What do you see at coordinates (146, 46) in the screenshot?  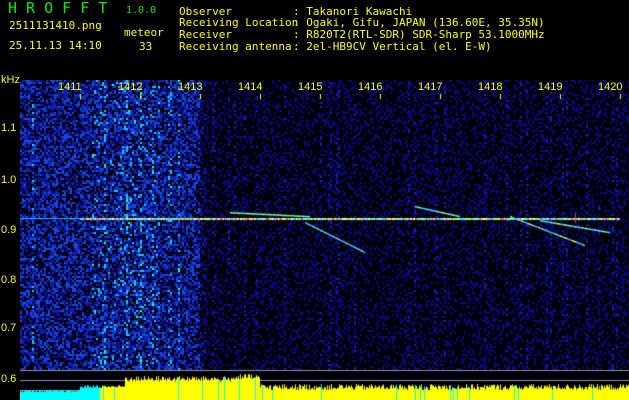 I see `meteor-count: 33` at bounding box center [146, 46].